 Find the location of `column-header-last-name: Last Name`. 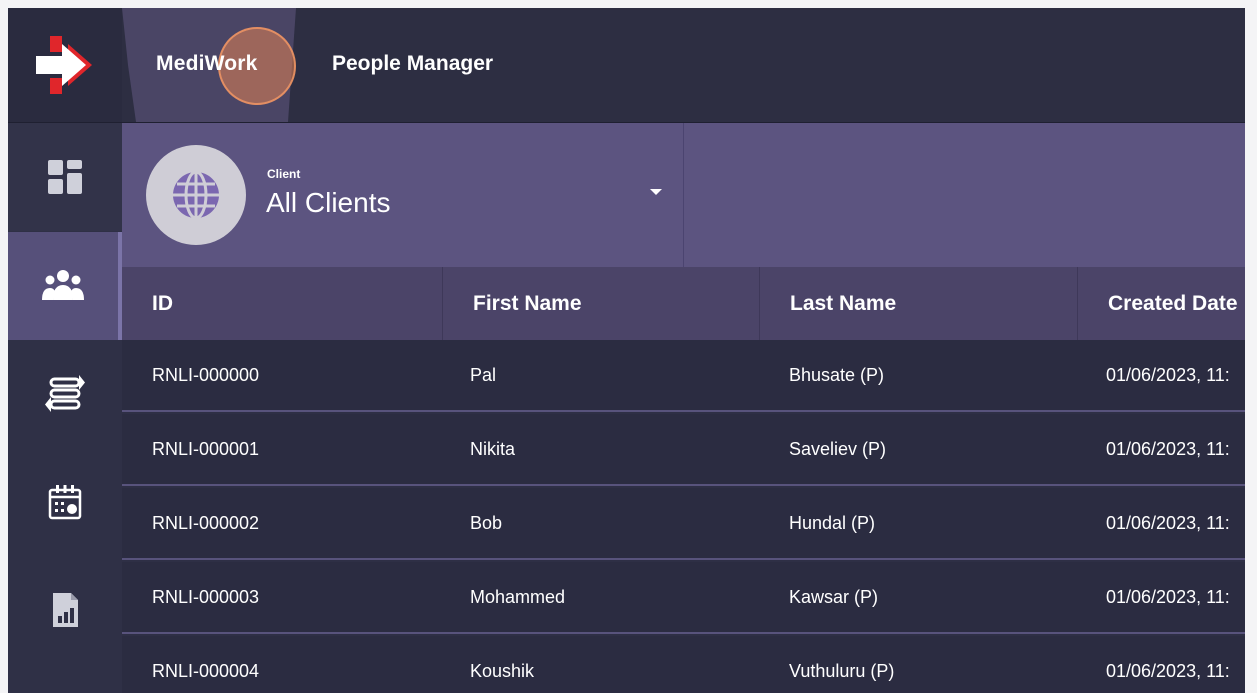

column-header-last-name: Last Name is located at coordinates (918, 303).